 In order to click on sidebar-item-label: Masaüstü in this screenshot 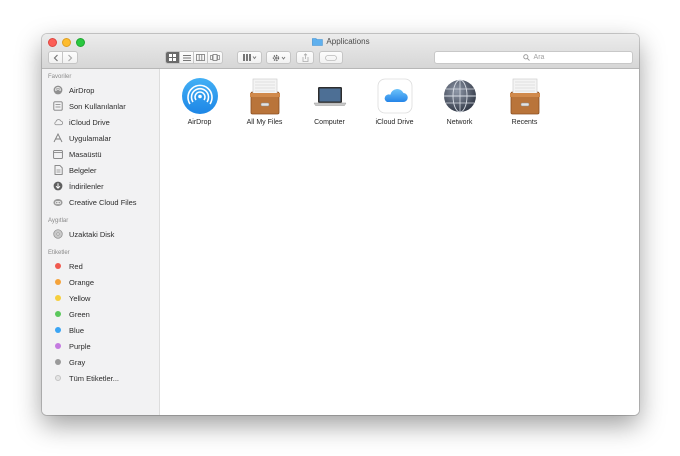, I will do `click(85, 154)`.